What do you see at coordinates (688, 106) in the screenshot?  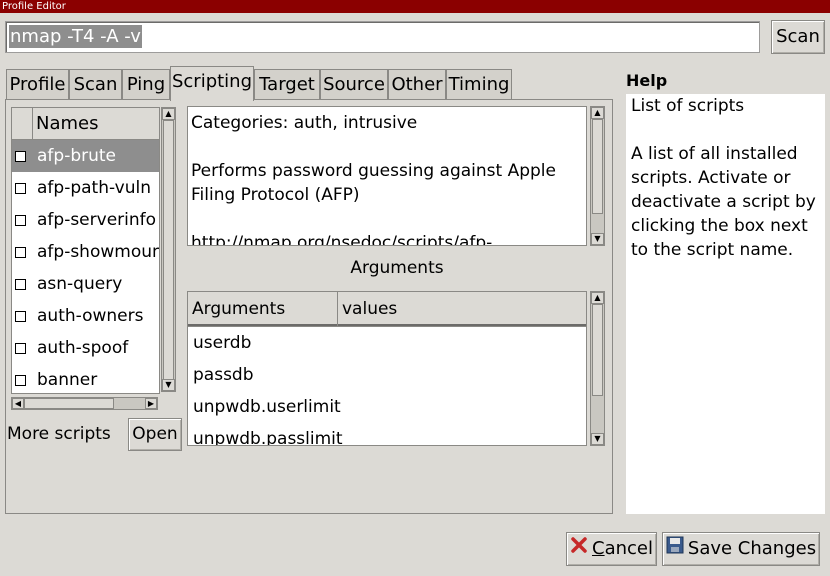 I see `help-heading: List of scripts` at bounding box center [688, 106].